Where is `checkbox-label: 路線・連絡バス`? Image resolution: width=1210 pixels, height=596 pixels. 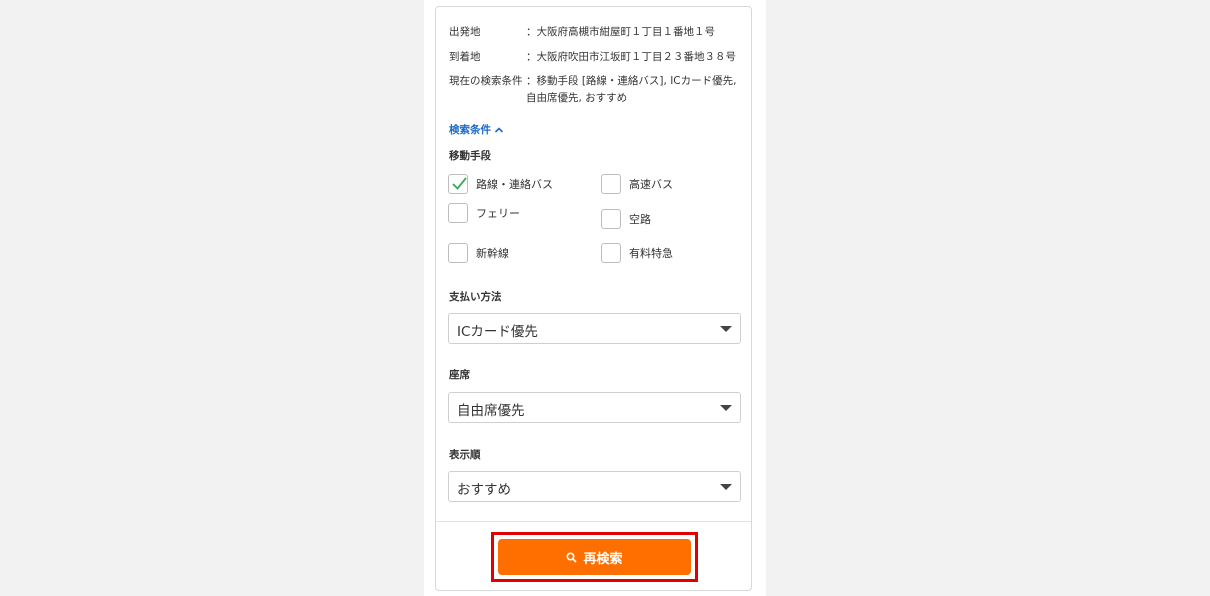 checkbox-label: 路線・連絡バス is located at coordinates (514, 184).